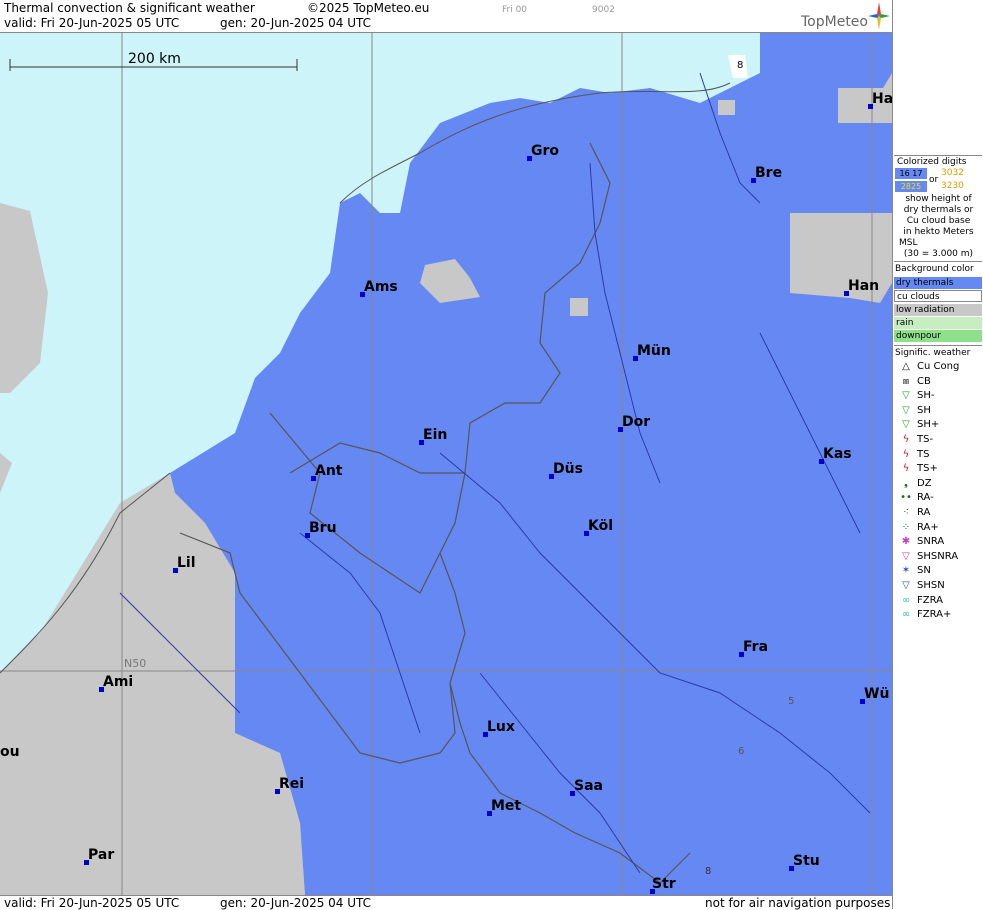 The width and height of the screenshot is (983, 910). Describe the element at coordinates (834, 22) in the screenshot. I see `logo-text: TopMeteo` at that location.